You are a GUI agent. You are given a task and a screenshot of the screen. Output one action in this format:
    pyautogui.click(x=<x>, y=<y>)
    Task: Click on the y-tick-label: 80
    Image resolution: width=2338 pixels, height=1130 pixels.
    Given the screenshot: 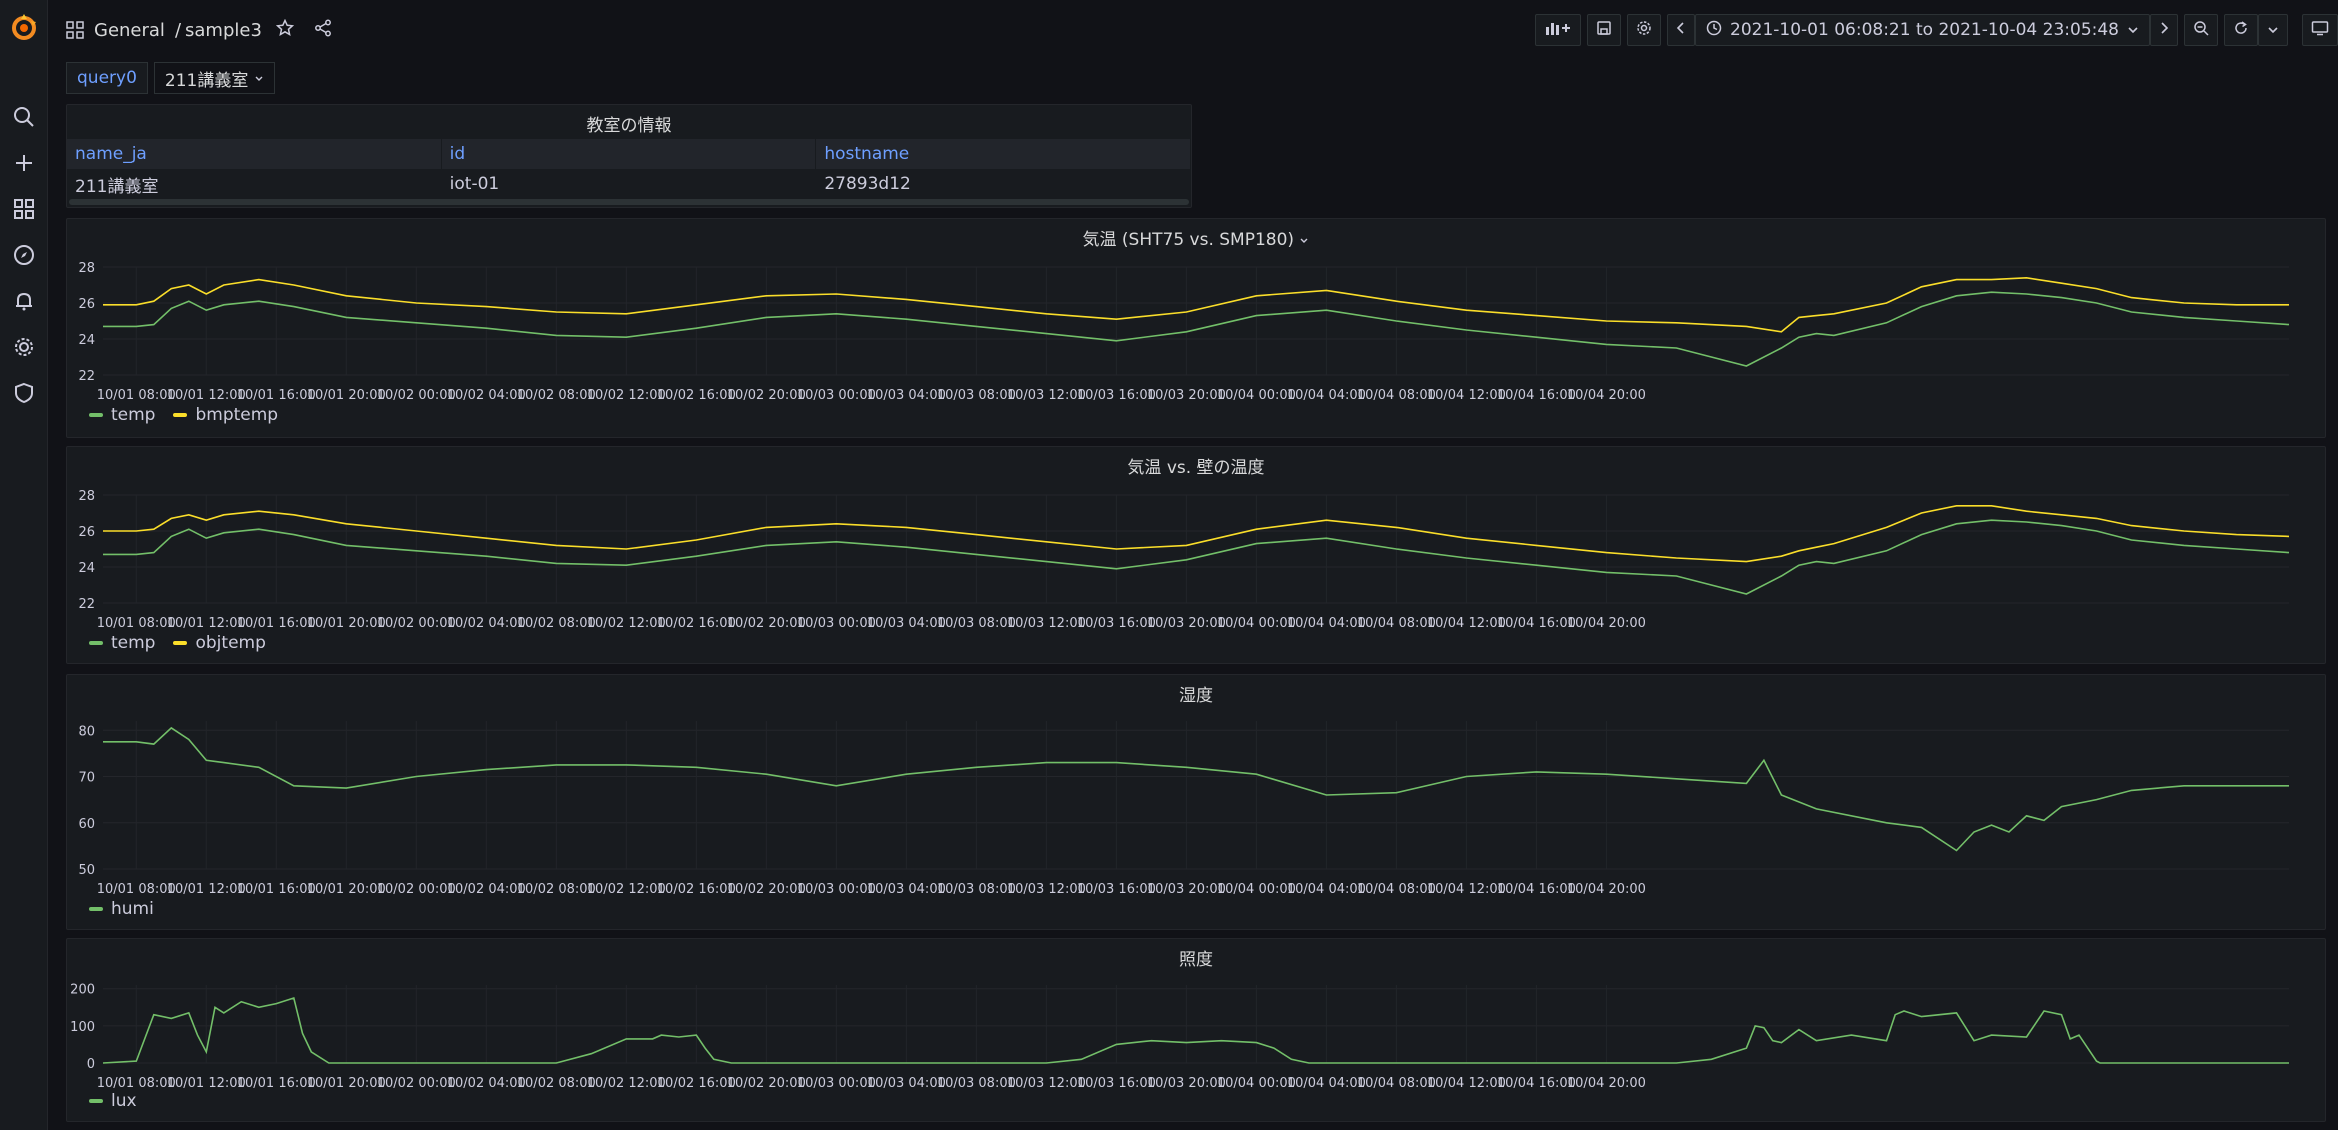 What is the action you would take?
    pyautogui.click(x=86, y=731)
    